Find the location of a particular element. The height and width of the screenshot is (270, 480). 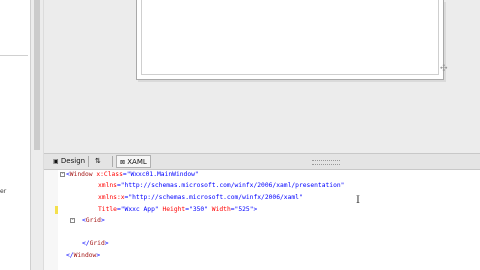

left-panel-divider is located at coordinates (14, 55).